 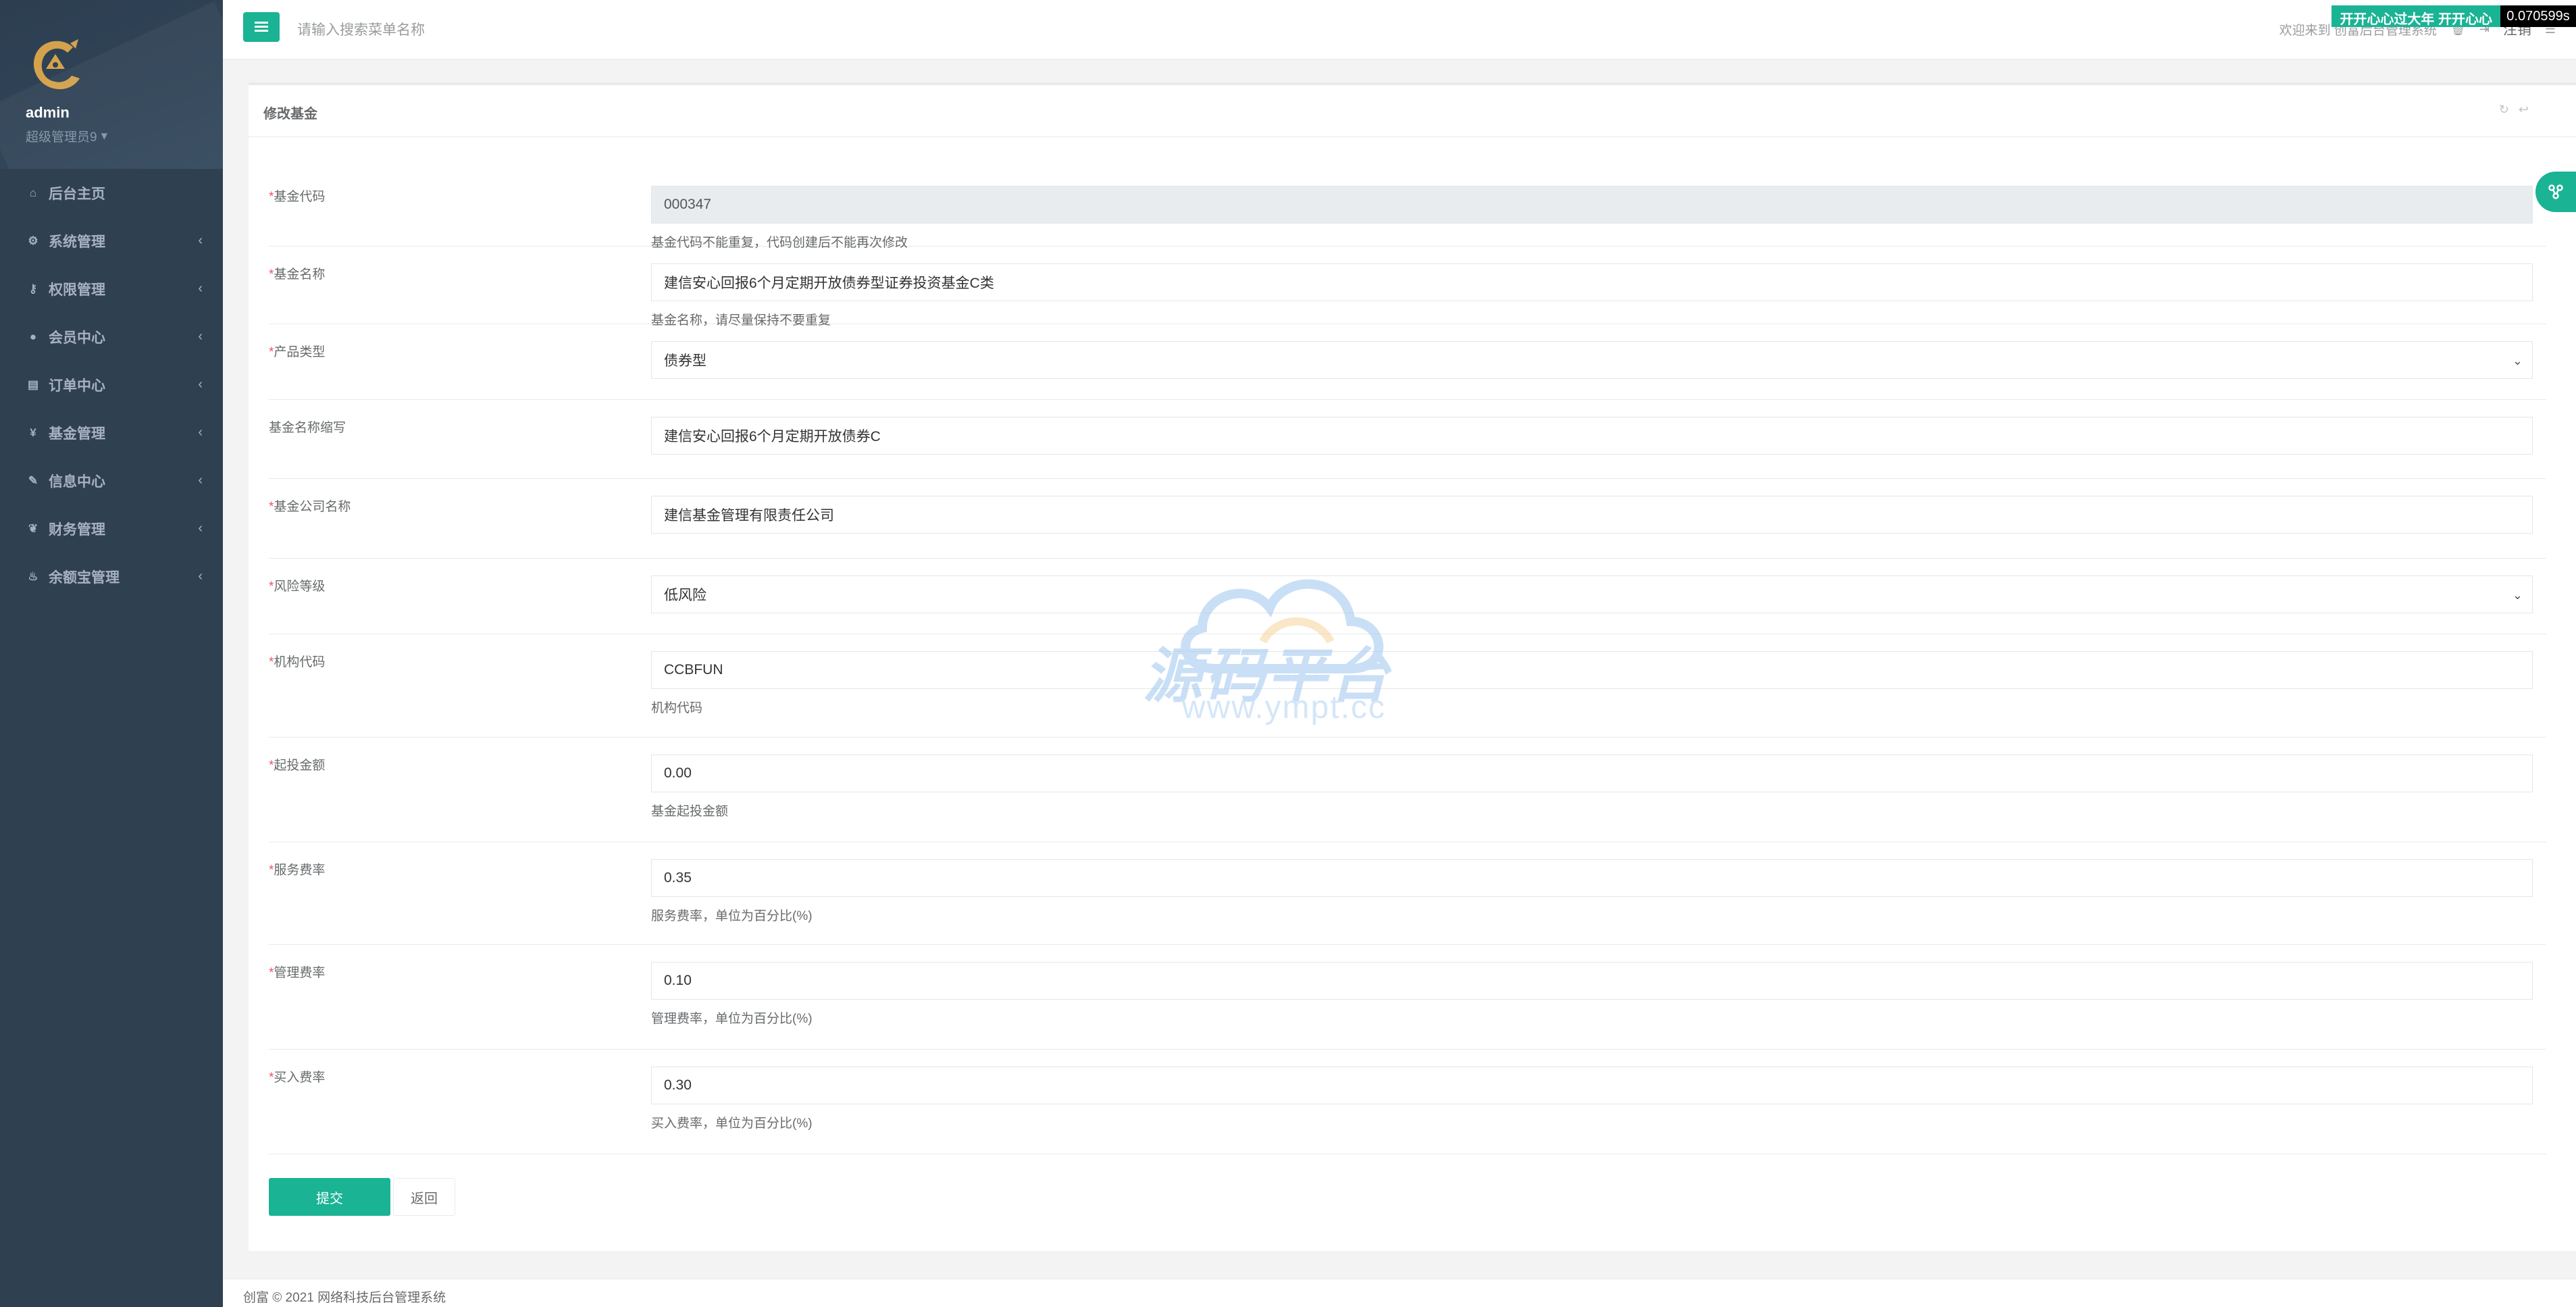 What do you see at coordinates (690, 811) in the screenshot?
I see `field-help-text: 基金起投金额` at bounding box center [690, 811].